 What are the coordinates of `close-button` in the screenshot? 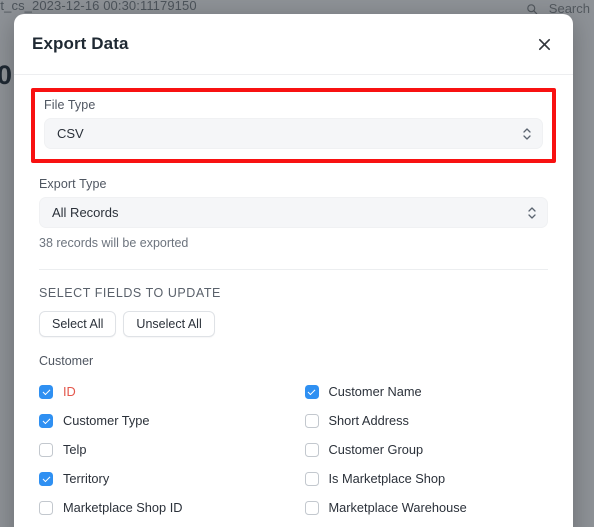 It's located at (544, 44).